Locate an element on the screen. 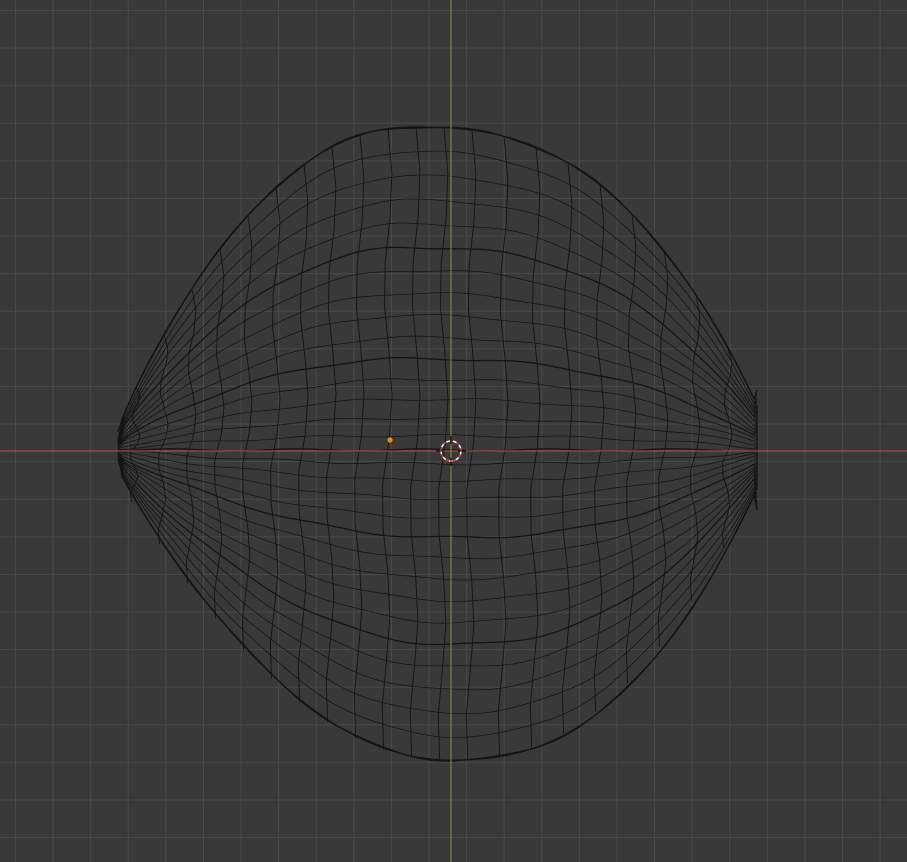 Image resolution: width=907 pixels, height=862 pixels. object-origin-dot is located at coordinates (390, 440).